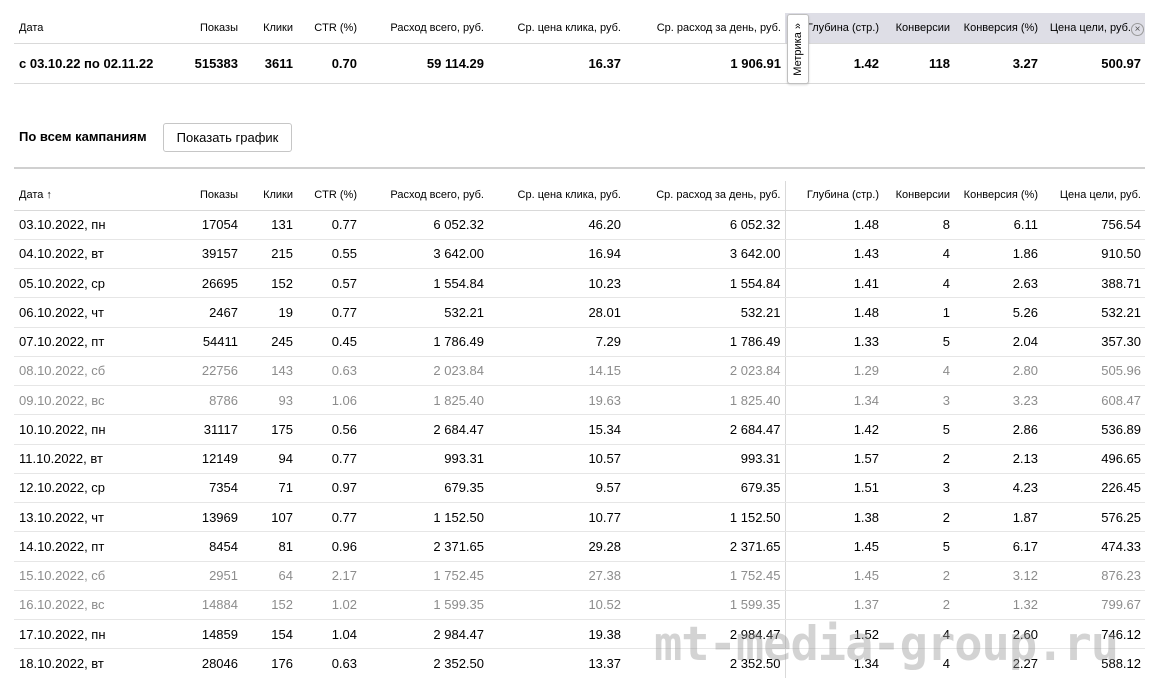 The height and width of the screenshot is (678, 1162). I want to click on summary-header-spend: Расход всего, руб., so click(424, 28).